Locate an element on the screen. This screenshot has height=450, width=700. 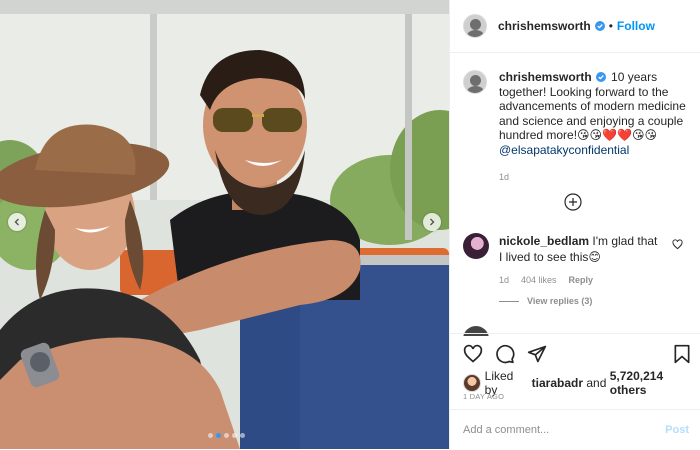
carousel-dot-active is located at coordinates (218, 435).